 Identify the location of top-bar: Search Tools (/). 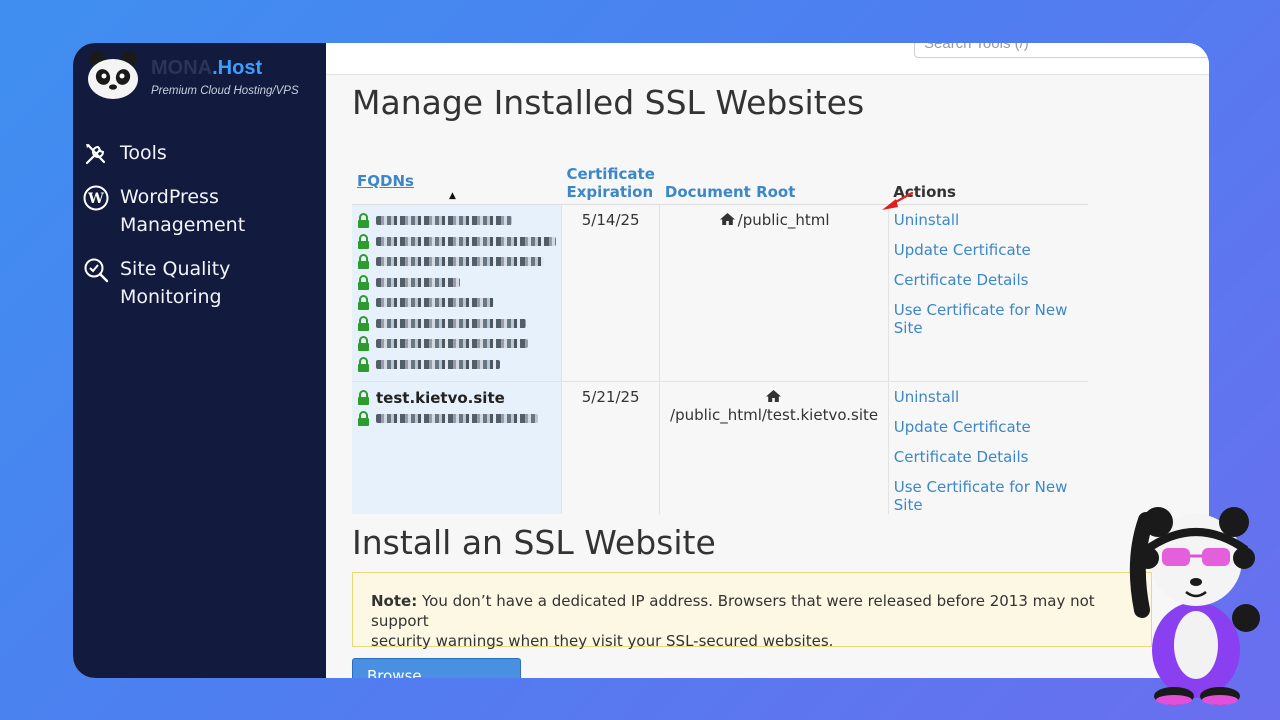
(767, 59).